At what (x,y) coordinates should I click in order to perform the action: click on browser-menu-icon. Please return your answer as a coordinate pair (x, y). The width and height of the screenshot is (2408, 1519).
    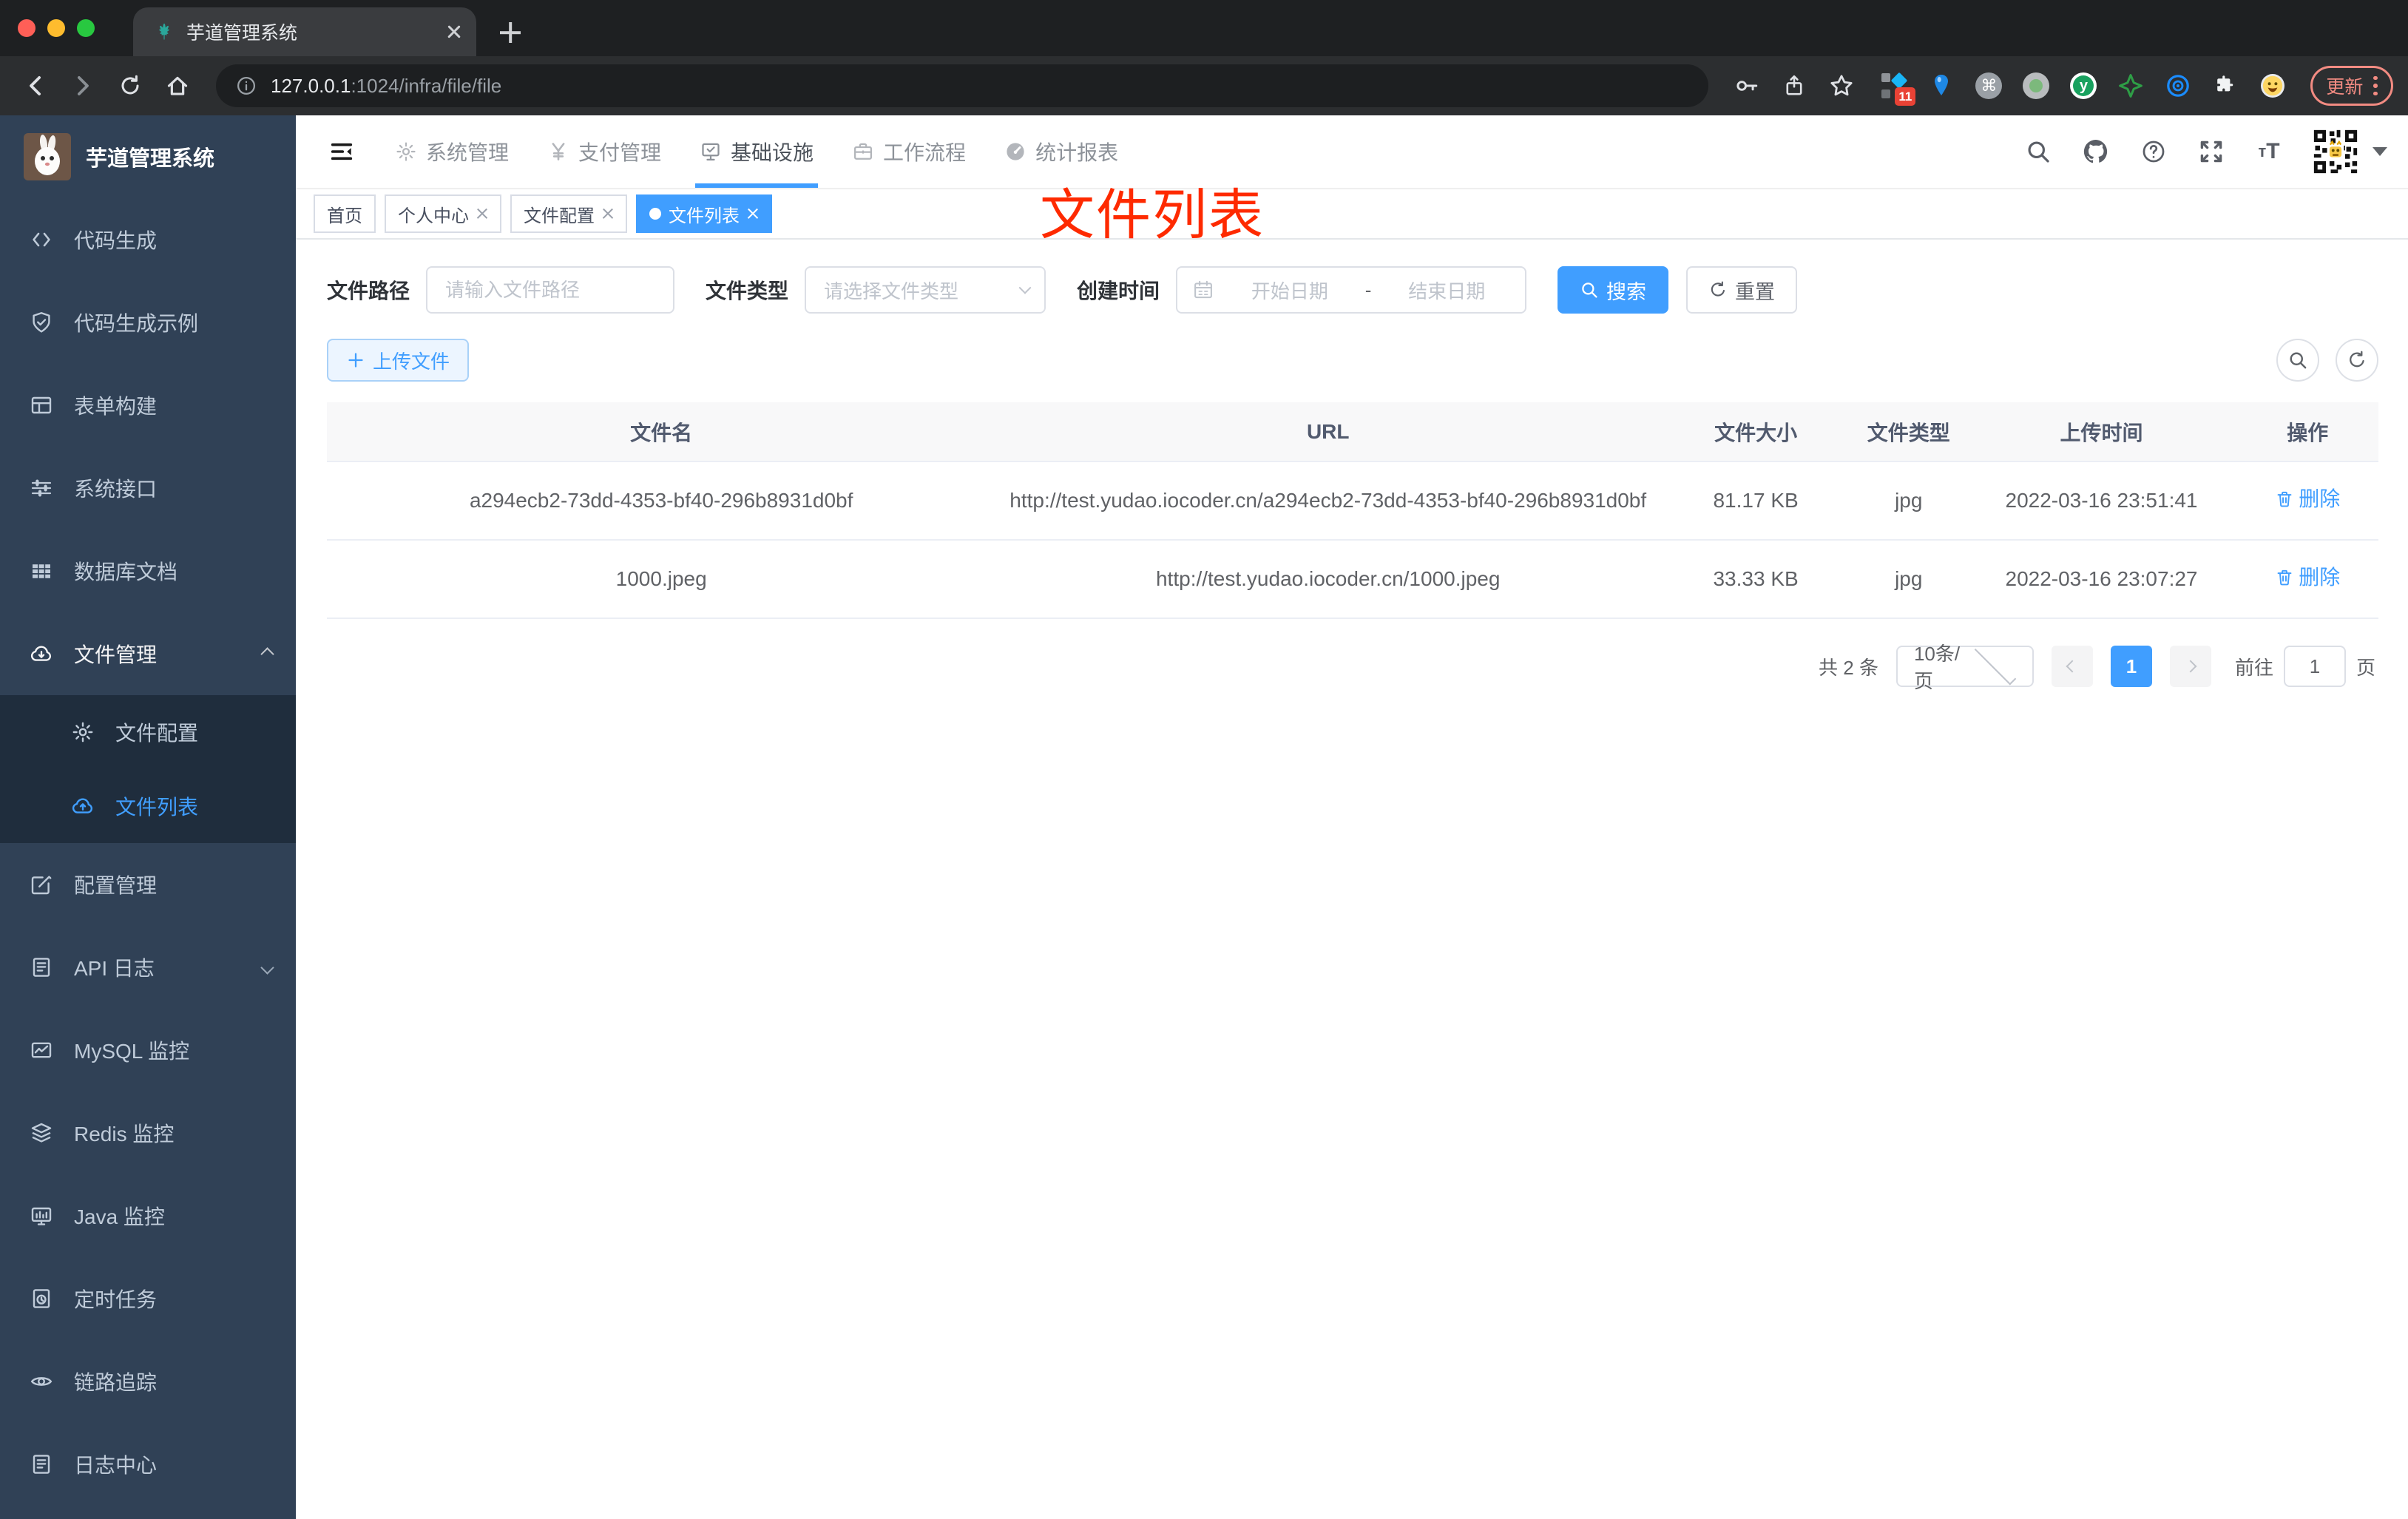
    Looking at the image, I should click on (2375, 85).